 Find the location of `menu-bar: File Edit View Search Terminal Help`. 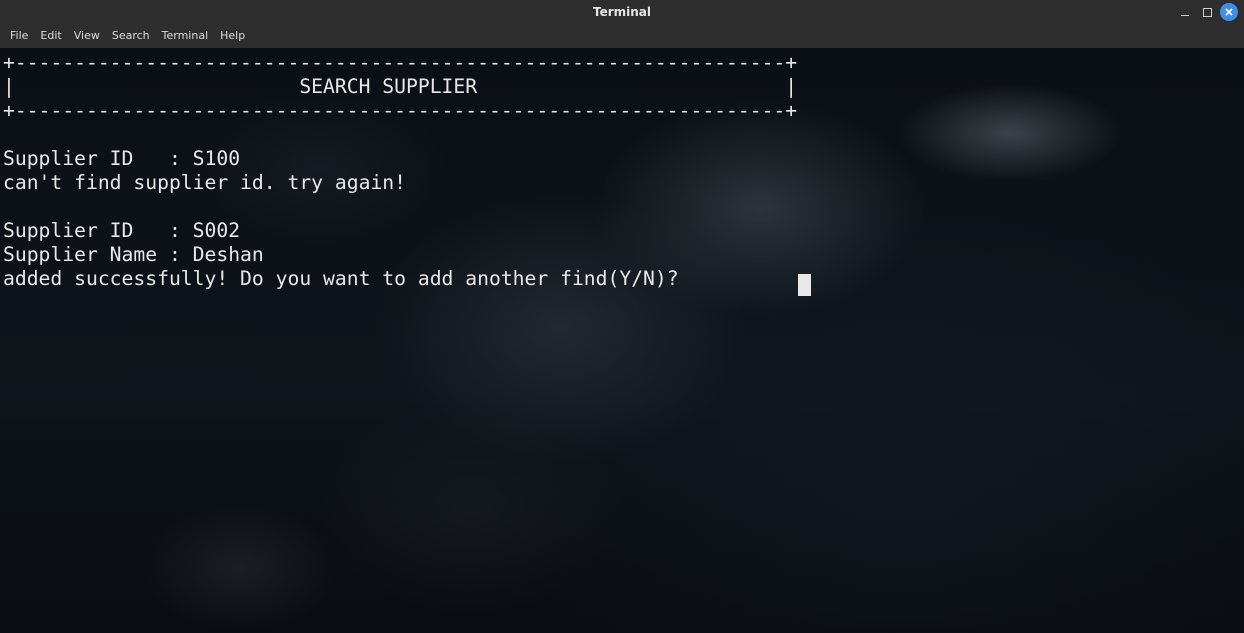

menu-bar: File Edit View Search Terminal Help is located at coordinates (622, 36).